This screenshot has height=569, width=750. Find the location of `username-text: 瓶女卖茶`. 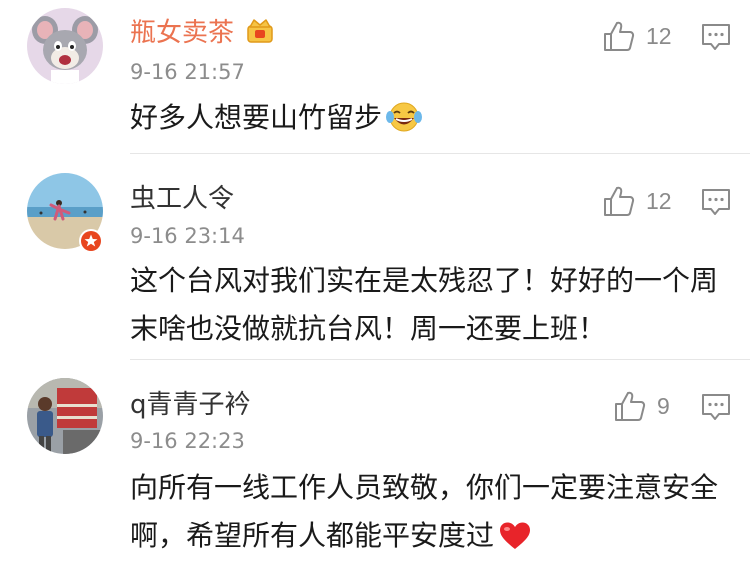

username-text: 瓶女卖茶 is located at coordinates (182, 33).